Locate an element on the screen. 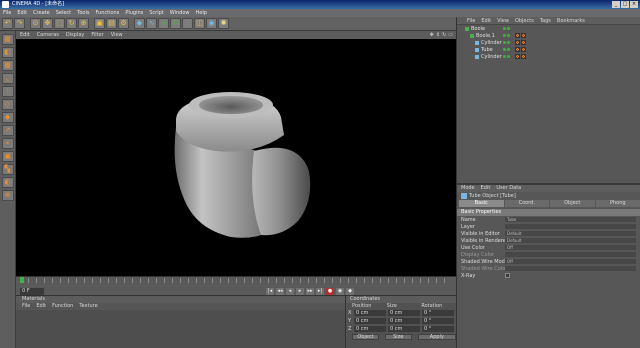 The height and width of the screenshot is (348, 640). coordinate-mode-dropdown: Object is located at coordinates (365, 337).